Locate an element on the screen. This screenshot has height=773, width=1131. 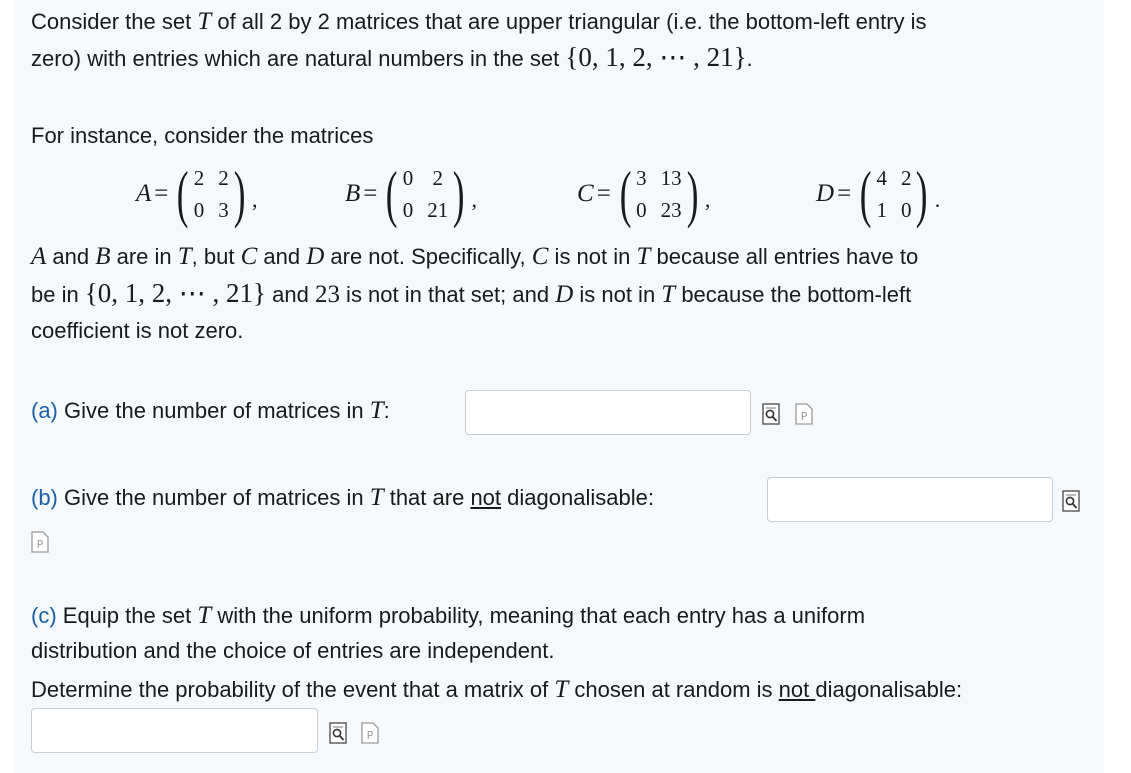
matrix-a: A = ( 2 2 0 3 ) , is located at coordinates (197, 193).